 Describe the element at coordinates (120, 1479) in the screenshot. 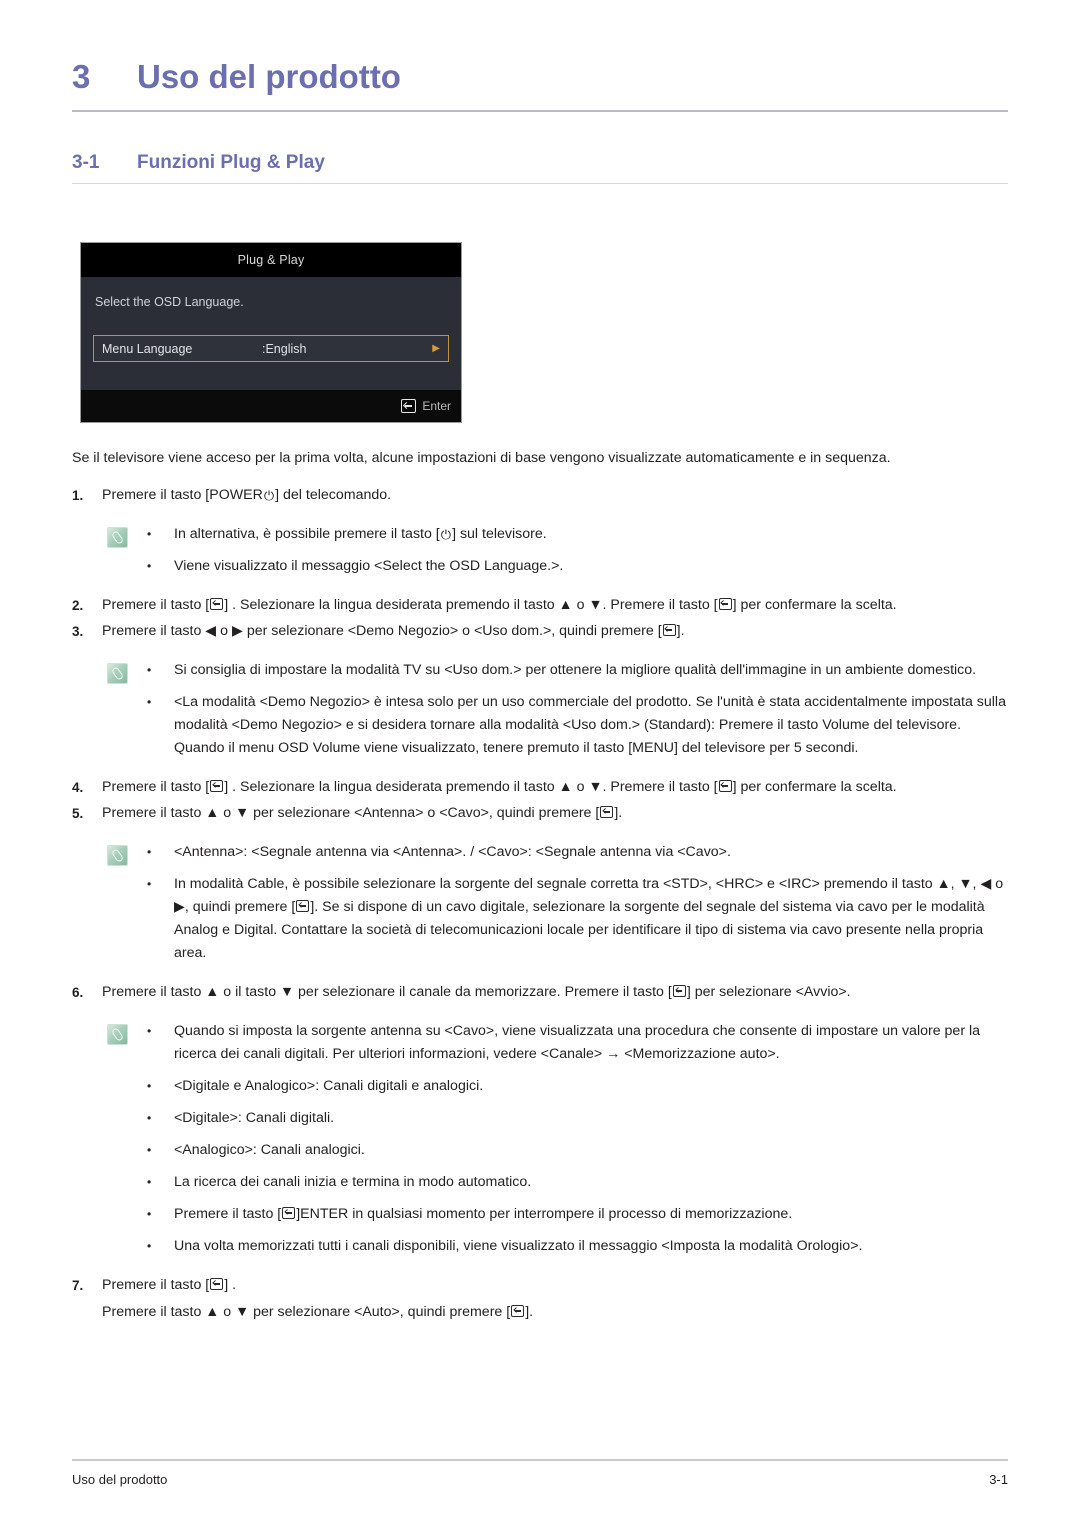

I see `footer-left-label: Uso del prodotto` at that location.